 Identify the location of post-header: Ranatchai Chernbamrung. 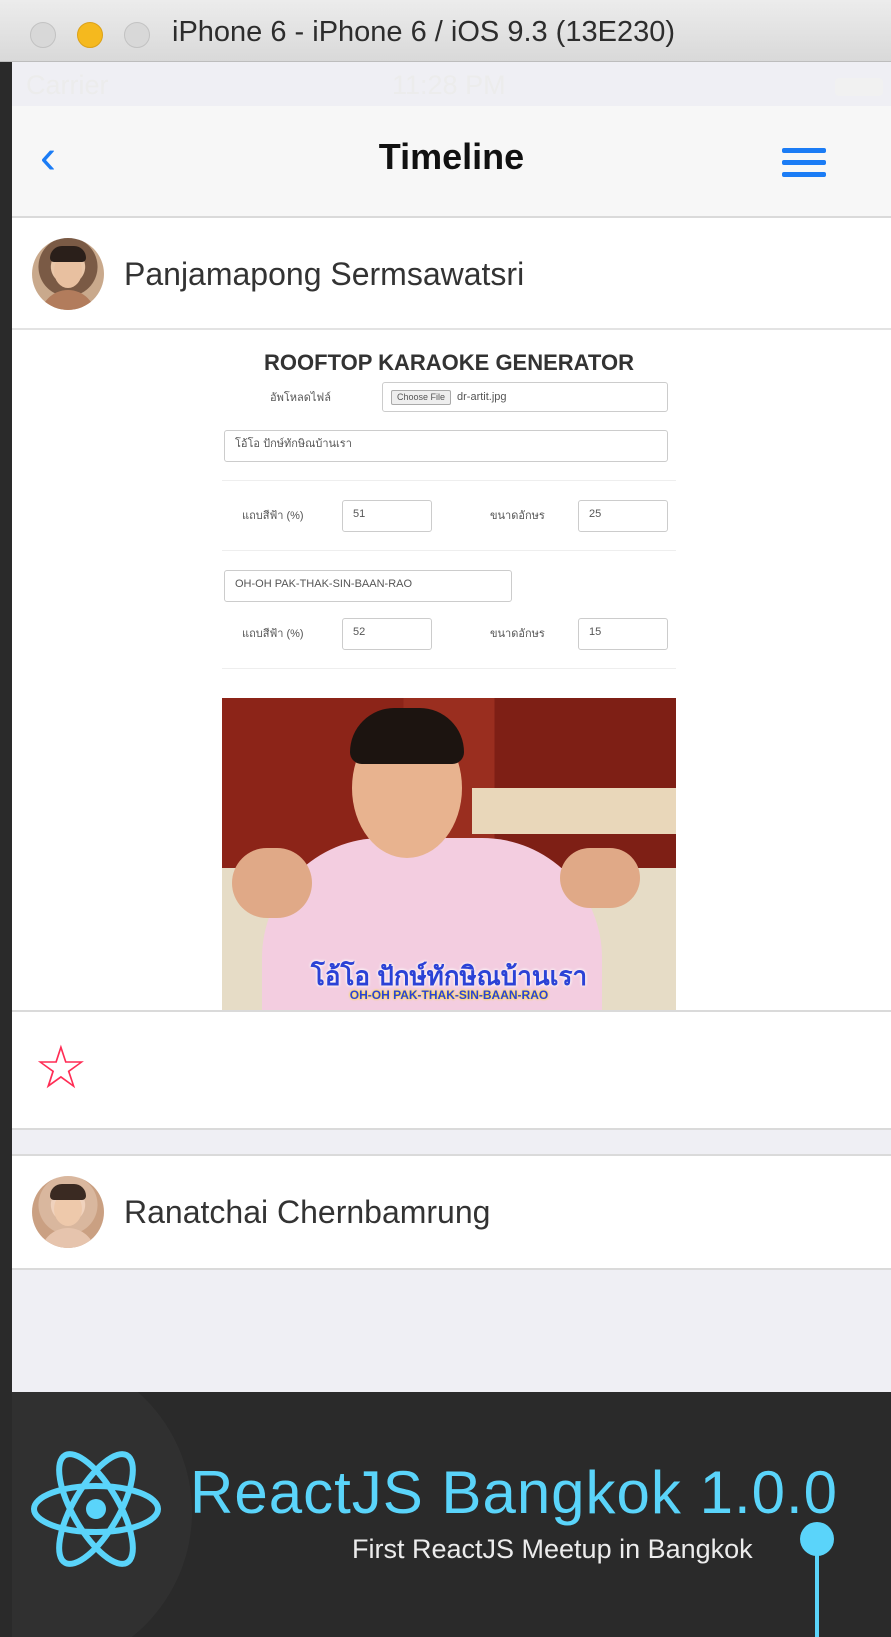
(451, 1212).